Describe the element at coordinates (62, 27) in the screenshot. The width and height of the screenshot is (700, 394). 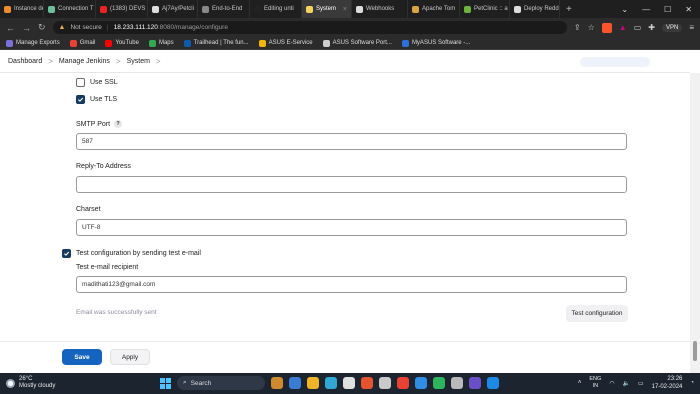
I see `not-secure-icon: ▲` at that location.